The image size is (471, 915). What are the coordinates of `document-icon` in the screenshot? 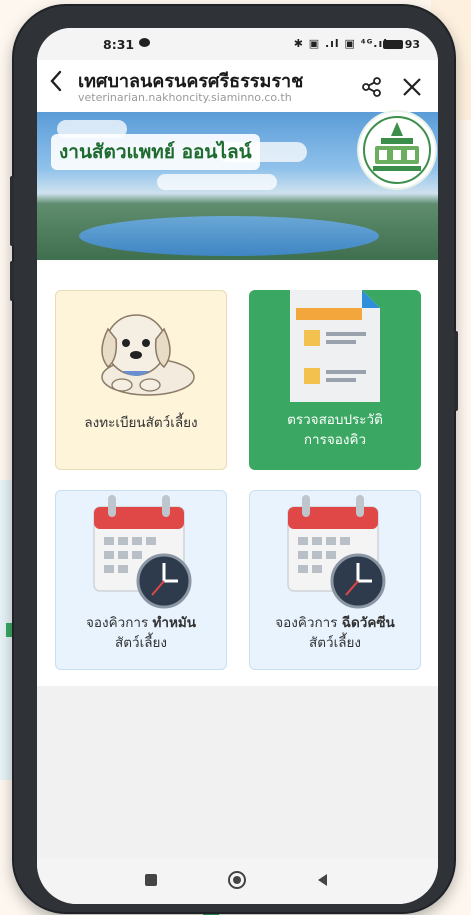 It's located at (335, 346).